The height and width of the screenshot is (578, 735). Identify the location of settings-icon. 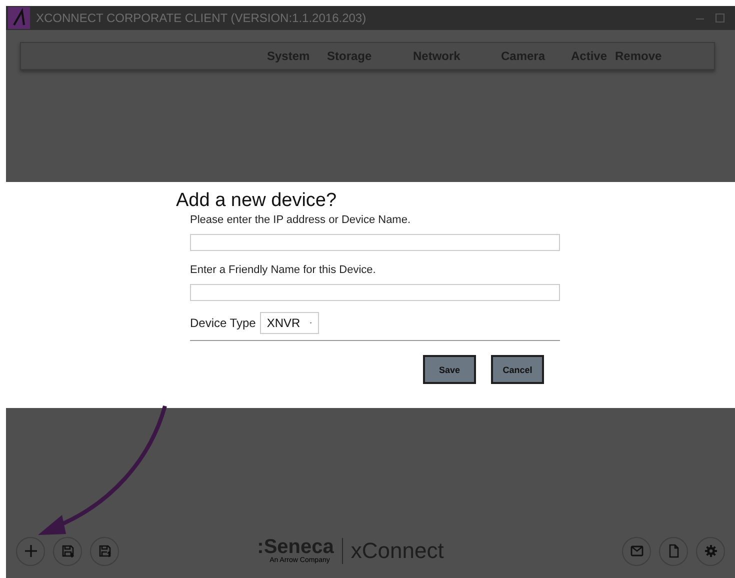
(711, 551).